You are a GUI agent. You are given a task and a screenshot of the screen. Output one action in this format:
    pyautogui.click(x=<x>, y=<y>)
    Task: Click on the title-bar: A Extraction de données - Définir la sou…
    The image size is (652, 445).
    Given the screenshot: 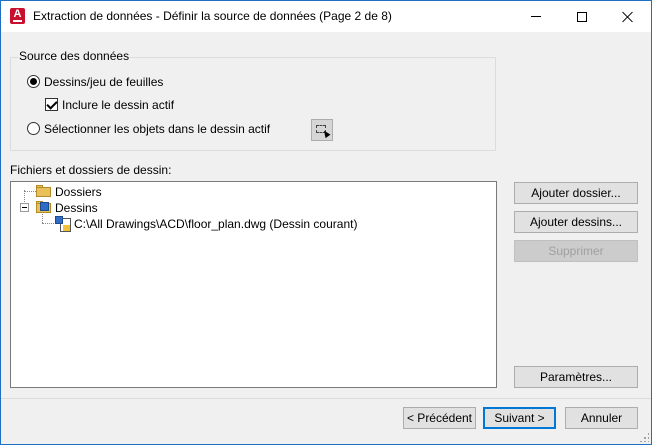 What is the action you would take?
    pyautogui.click(x=326, y=16)
    